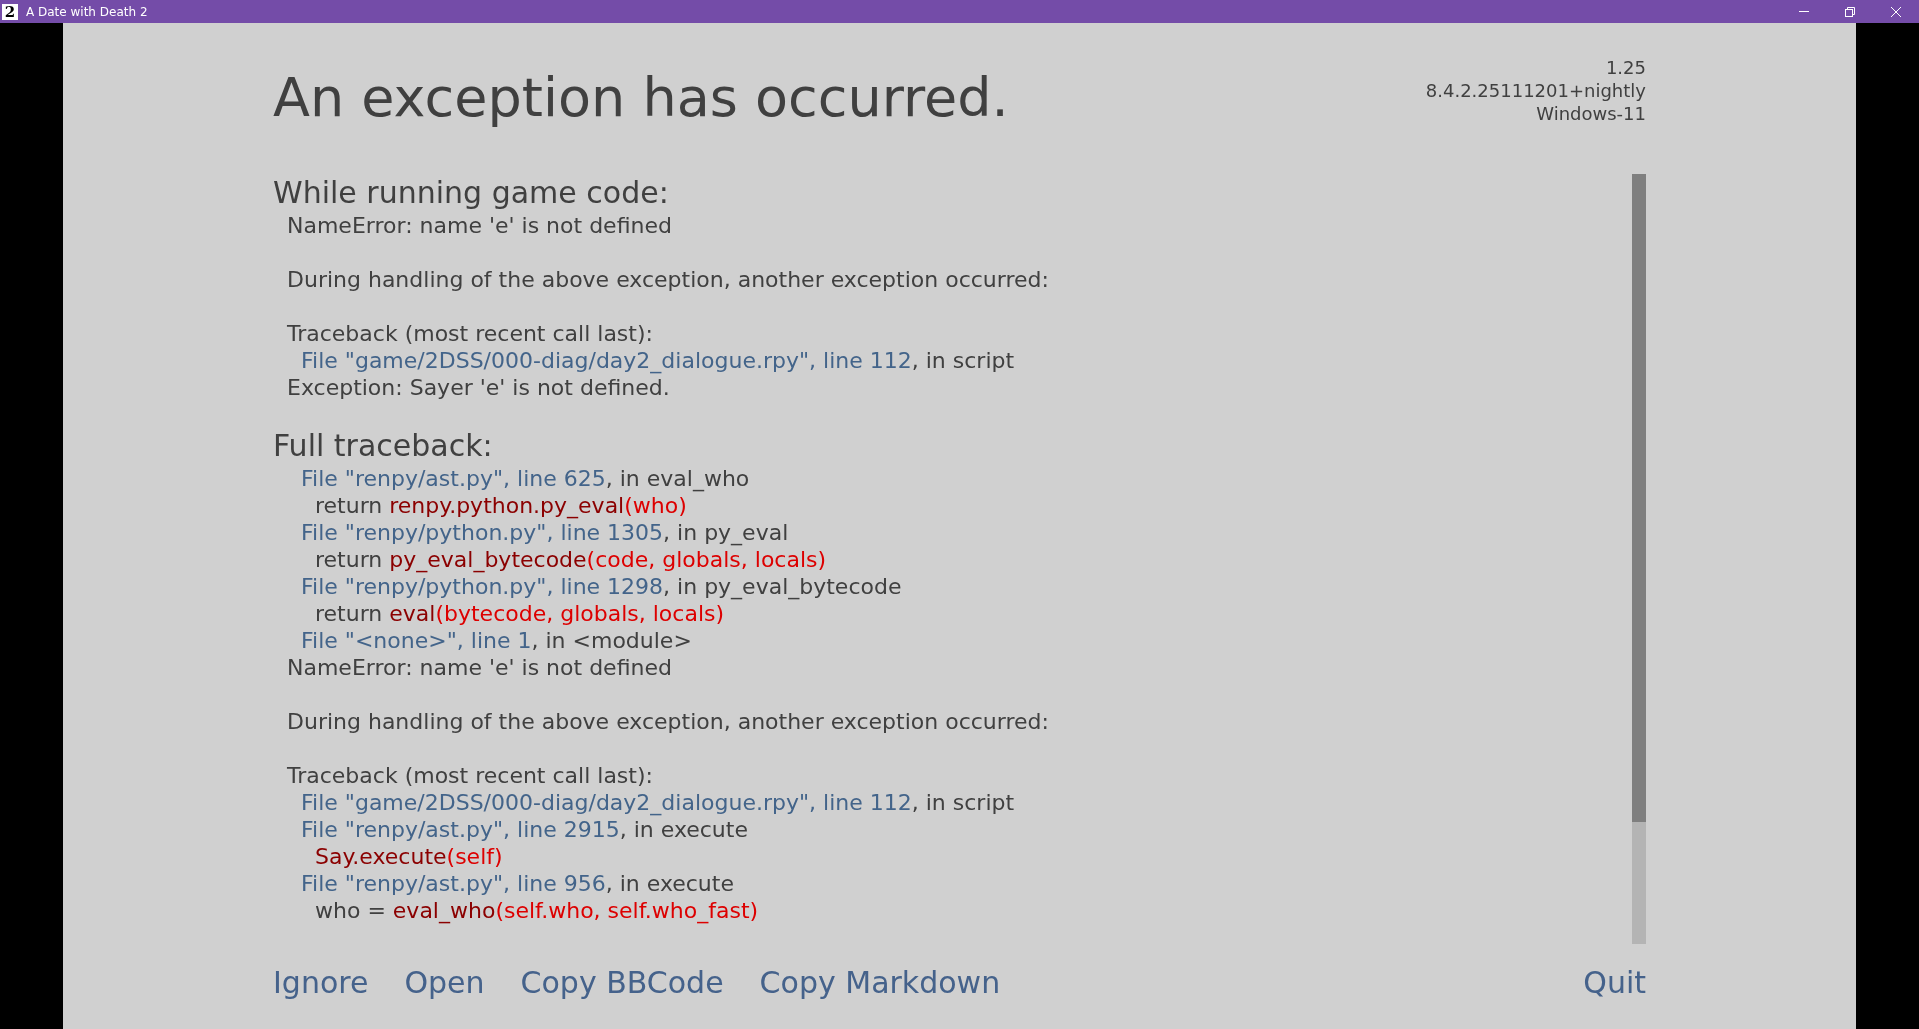  I want to click on app-icon: 2, so click(10, 11).